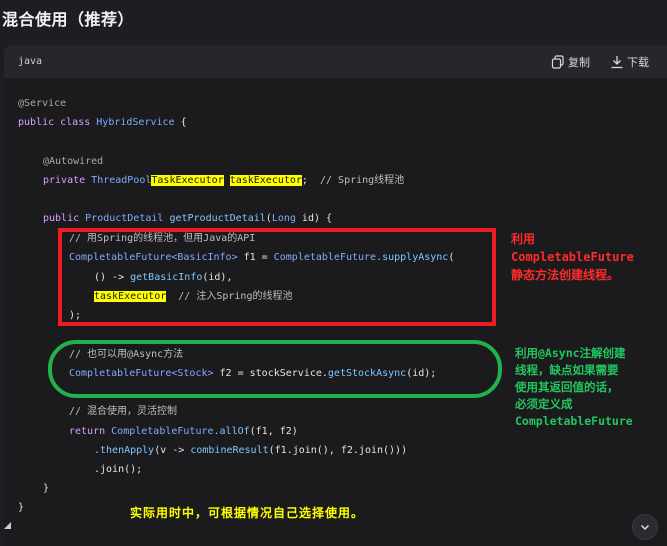 This screenshot has height=546, width=667. Describe the element at coordinates (579, 62) in the screenshot. I see `copy-label: 复制` at that location.